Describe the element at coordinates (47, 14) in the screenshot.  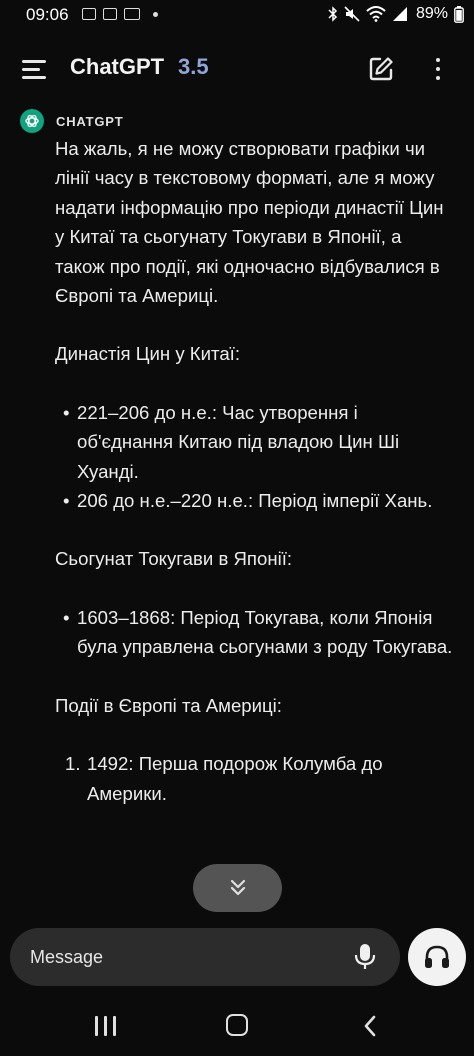
I see `status-time: 09:06` at that location.